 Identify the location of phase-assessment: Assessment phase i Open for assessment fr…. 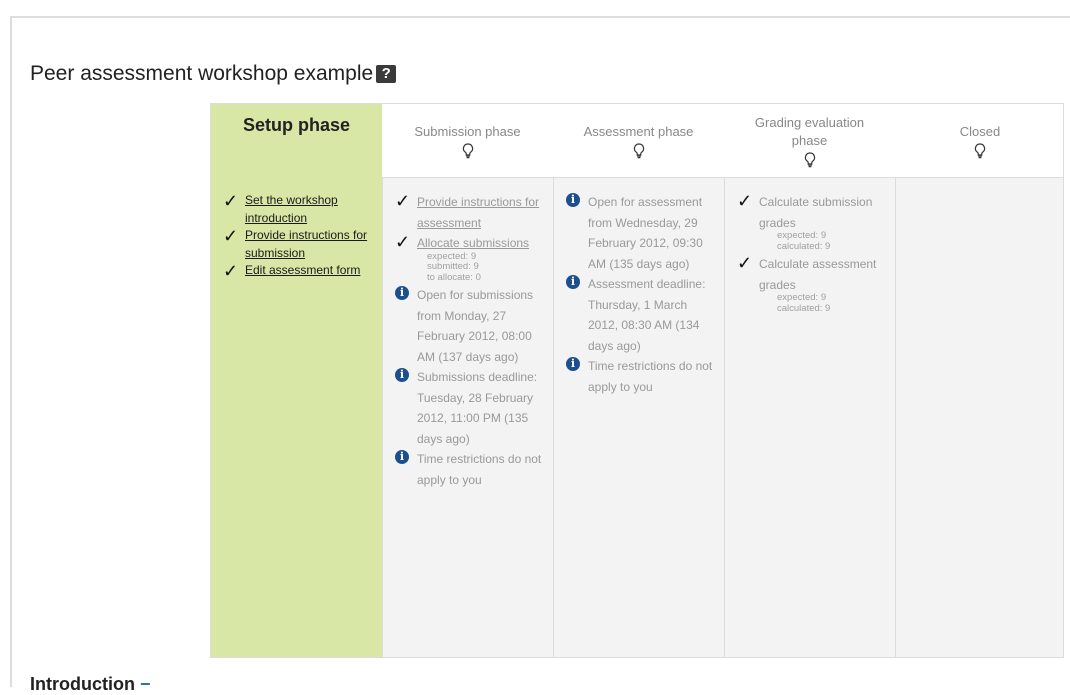
(638, 380).